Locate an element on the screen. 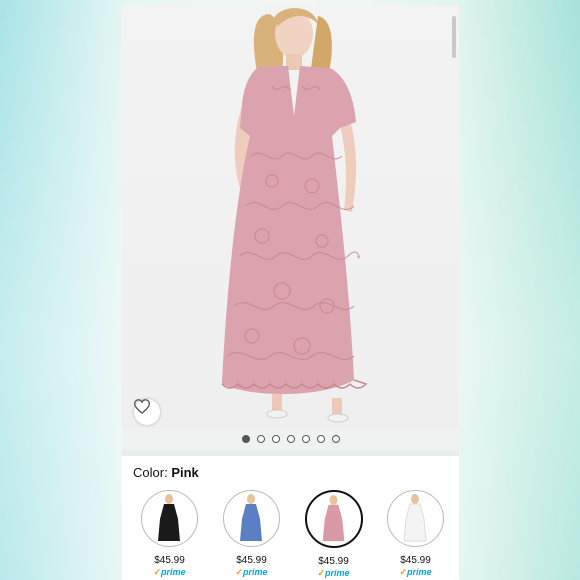  swatch-pink: $45.99 ✓prime is located at coordinates (333, 534).